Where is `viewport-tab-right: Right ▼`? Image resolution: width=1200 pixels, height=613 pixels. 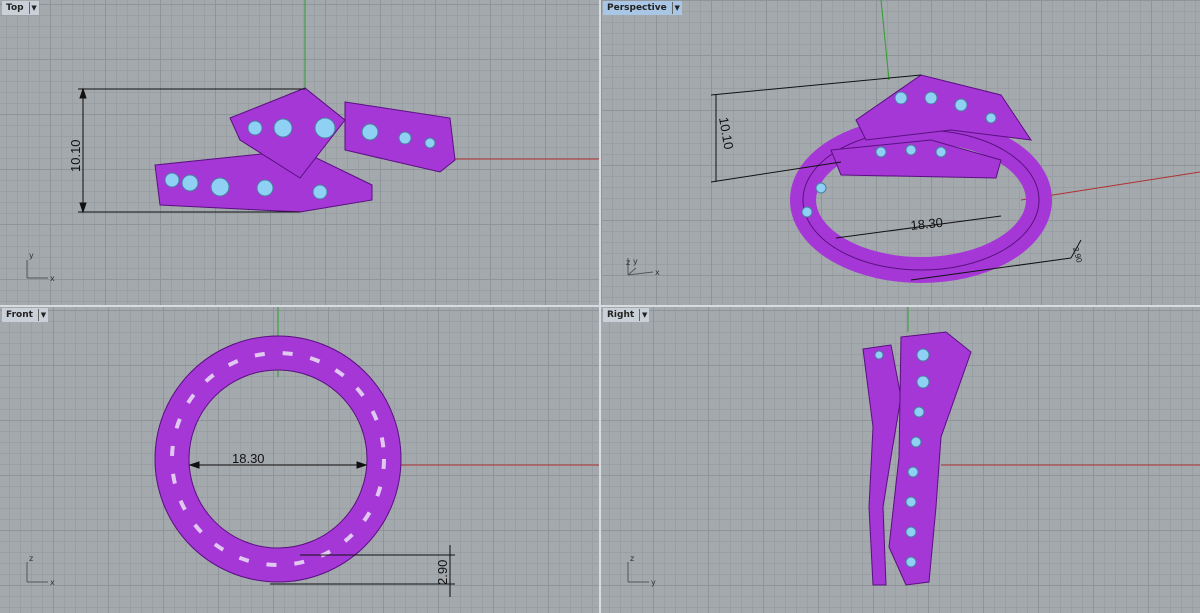 viewport-tab-right: Right ▼ is located at coordinates (626, 315).